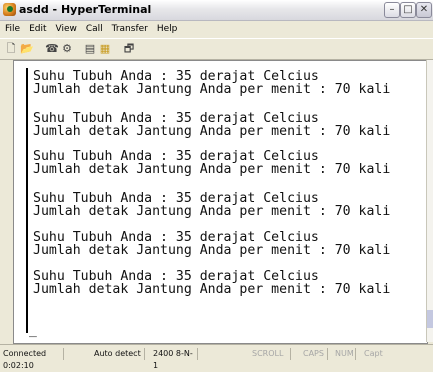 This screenshot has width=433, height=372. I want to click on new-icon: 🗋, so click(11, 48).